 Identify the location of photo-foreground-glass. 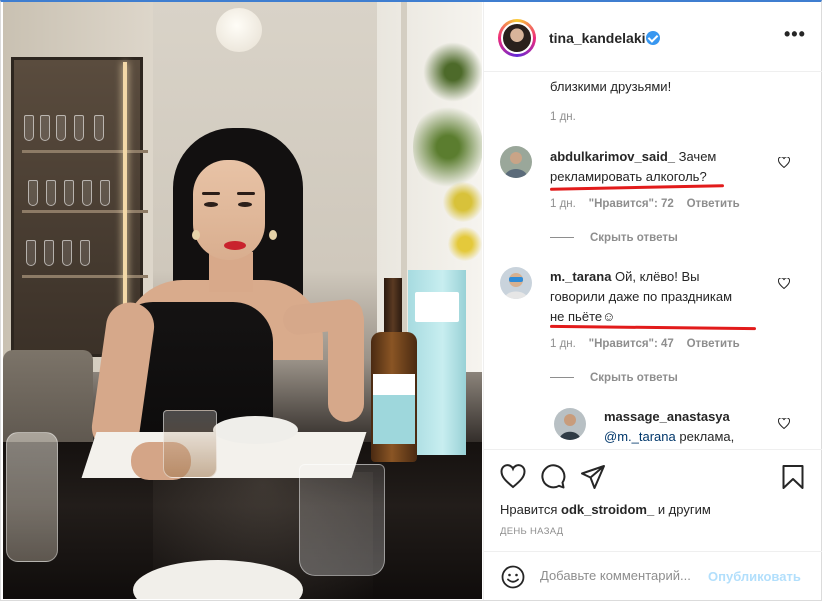
(342, 520).